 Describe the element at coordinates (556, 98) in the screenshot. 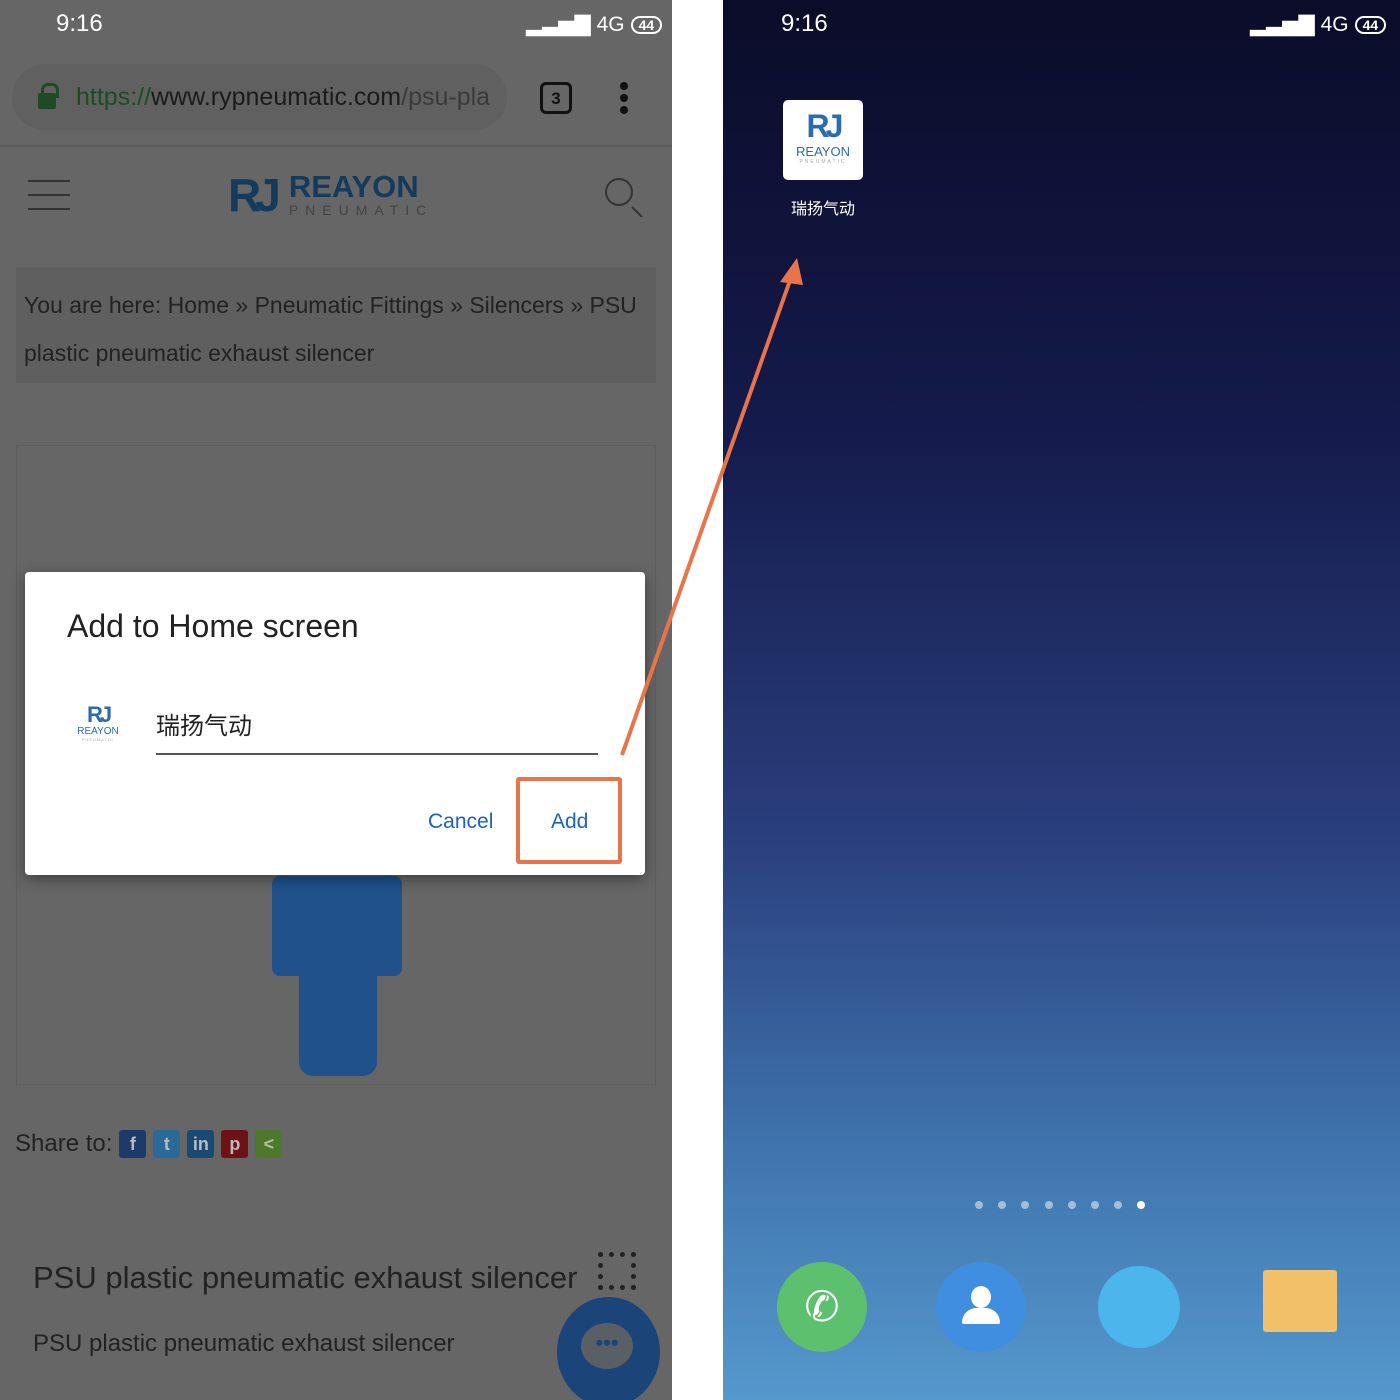

I see `tab-switcher-button: 3` at that location.